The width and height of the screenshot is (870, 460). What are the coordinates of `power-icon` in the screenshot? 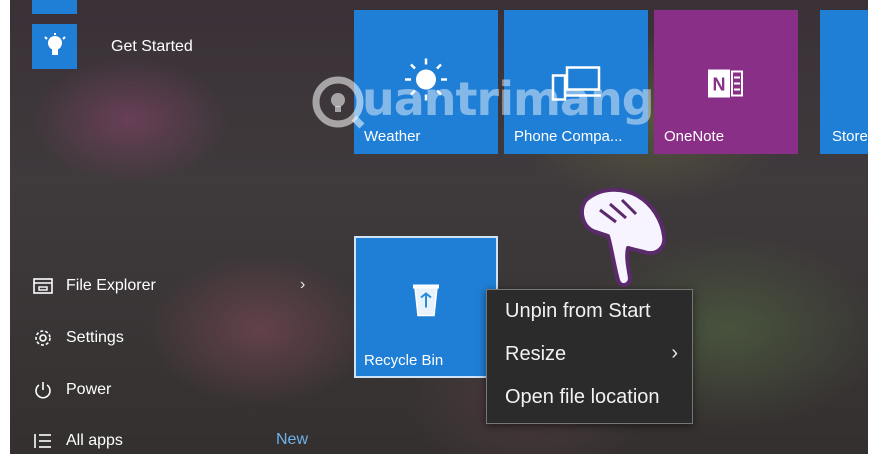 It's located at (43, 390).